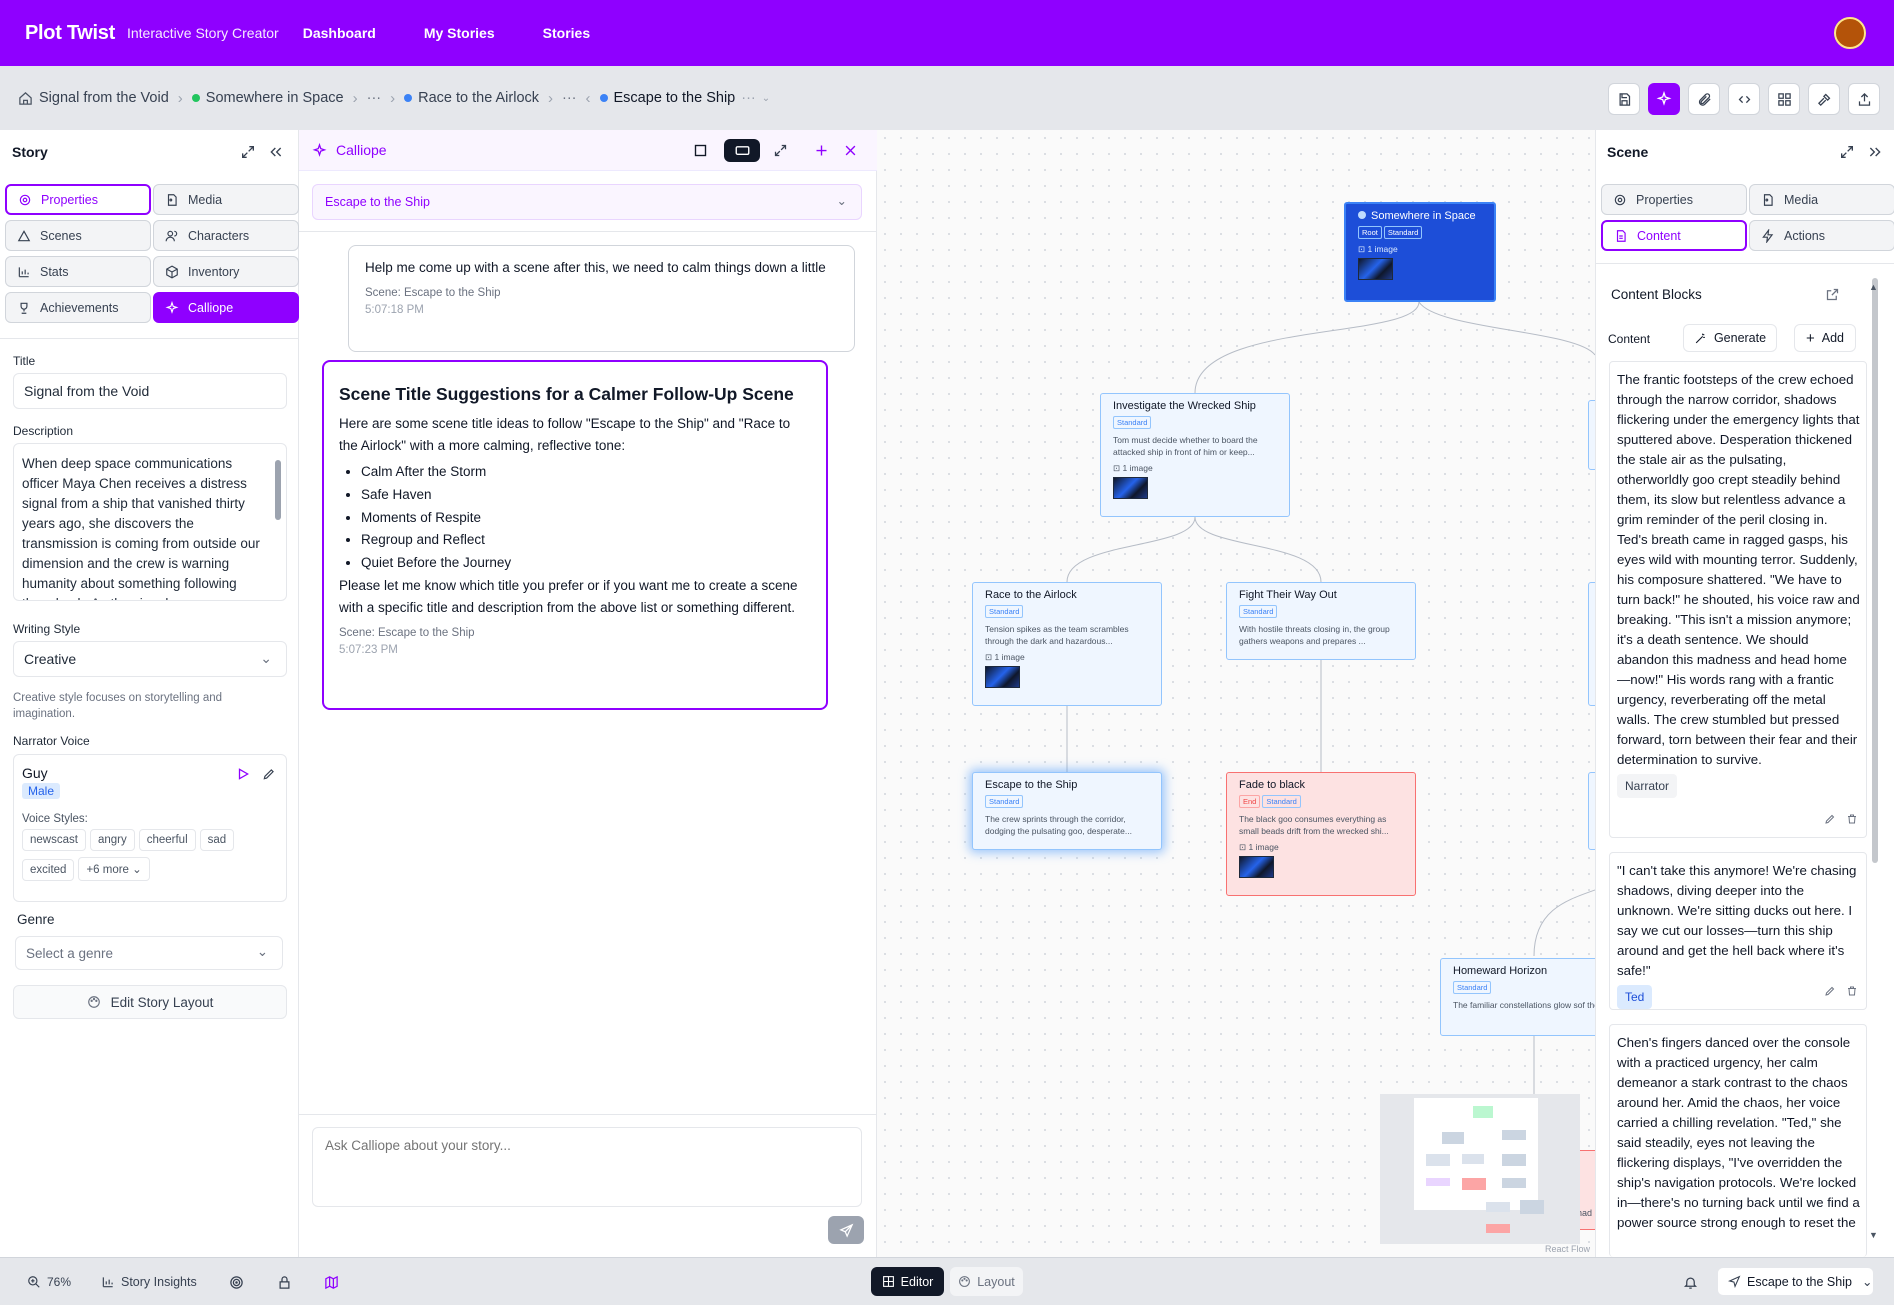 This screenshot has height=1305, width=1894. I want to click on plus-icon, so click(821, 150).